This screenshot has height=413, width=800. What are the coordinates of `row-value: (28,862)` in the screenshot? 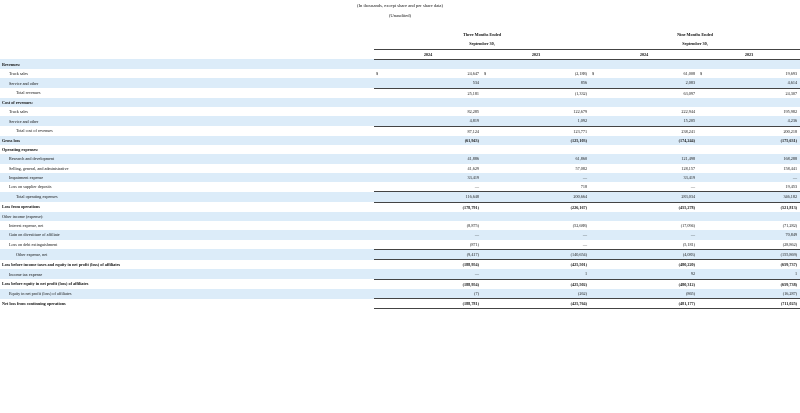 It's located at (753, 244).